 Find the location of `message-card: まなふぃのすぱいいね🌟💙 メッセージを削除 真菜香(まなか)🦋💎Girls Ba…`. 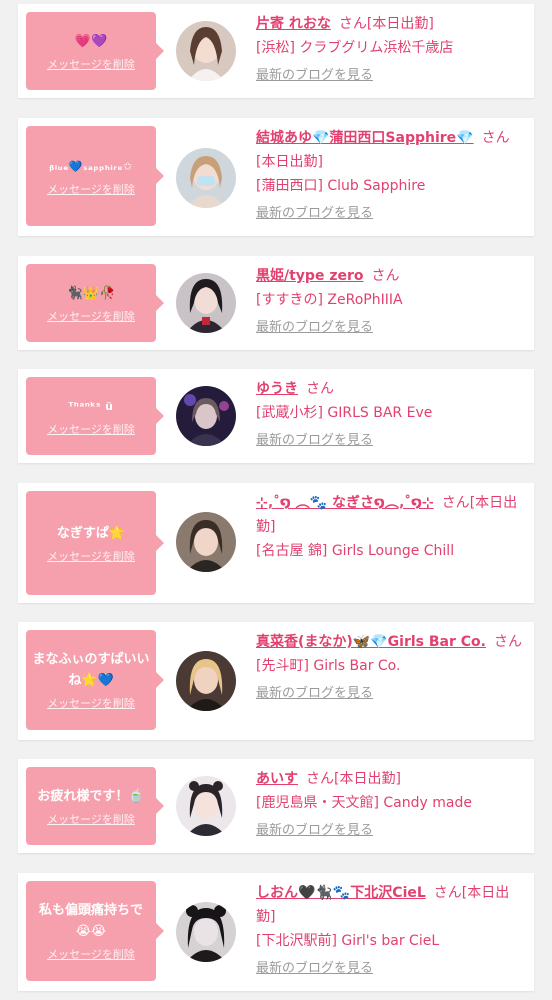

message-card: まなふぃのすぱいいね🌟💙 メッセージを削除 真菜香(まなか)🦋💎Girls Ba… is located at coordinates (276, 681).